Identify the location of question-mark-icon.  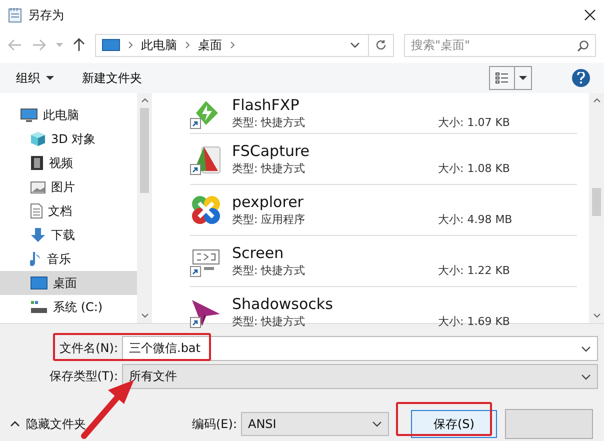
(581, 78).